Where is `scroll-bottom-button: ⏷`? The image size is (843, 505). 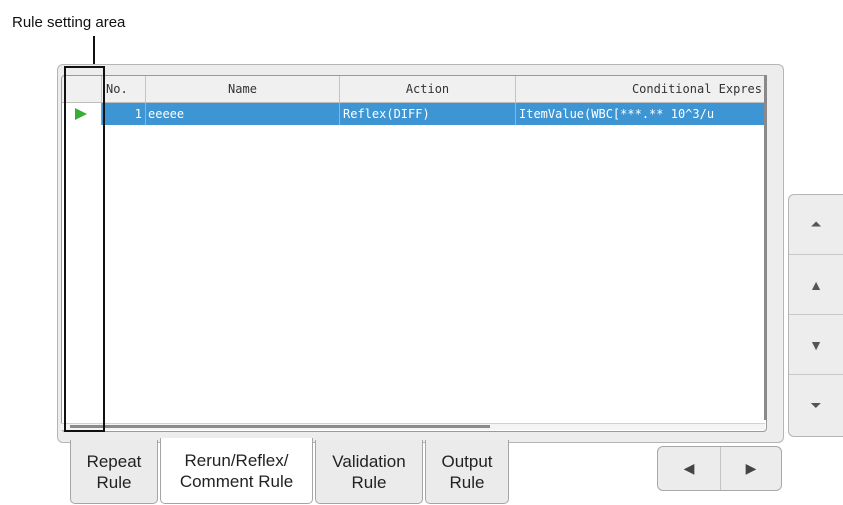 scroll-bottom-button: ⏷ is located at coordinates (816, 405).